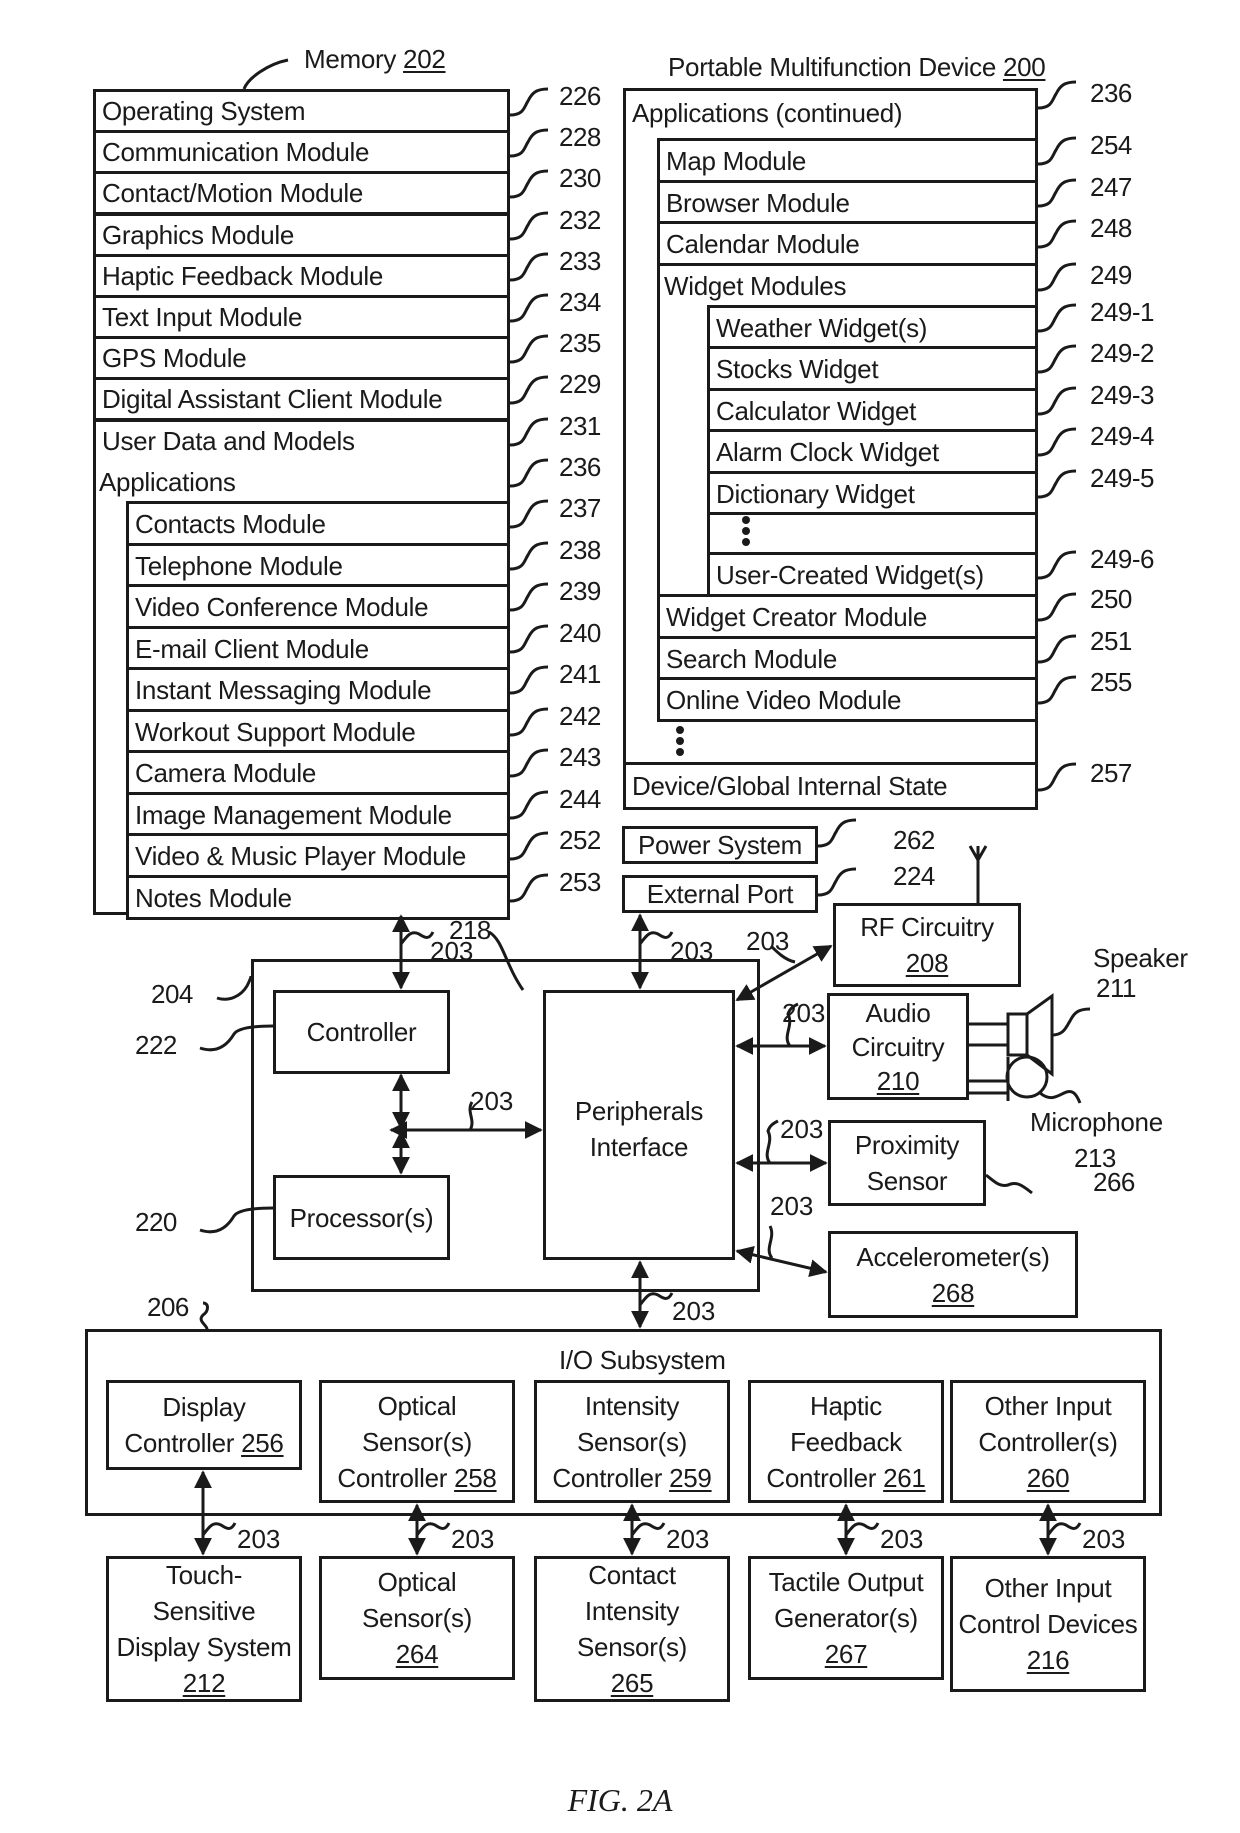  Describe the element at coordinates (907, 1181) in the screenshot. I see `proximity-sensor-line2: Sensor` at that location.